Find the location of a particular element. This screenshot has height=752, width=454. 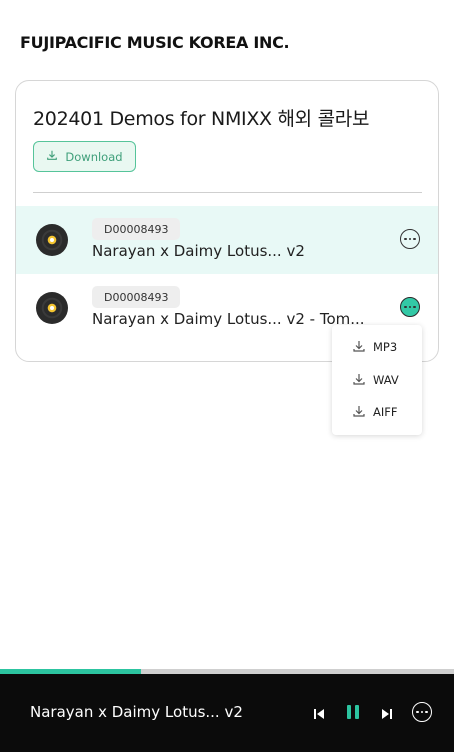

menu-item-mp3: MP3 is located at coordinates (377, 347).